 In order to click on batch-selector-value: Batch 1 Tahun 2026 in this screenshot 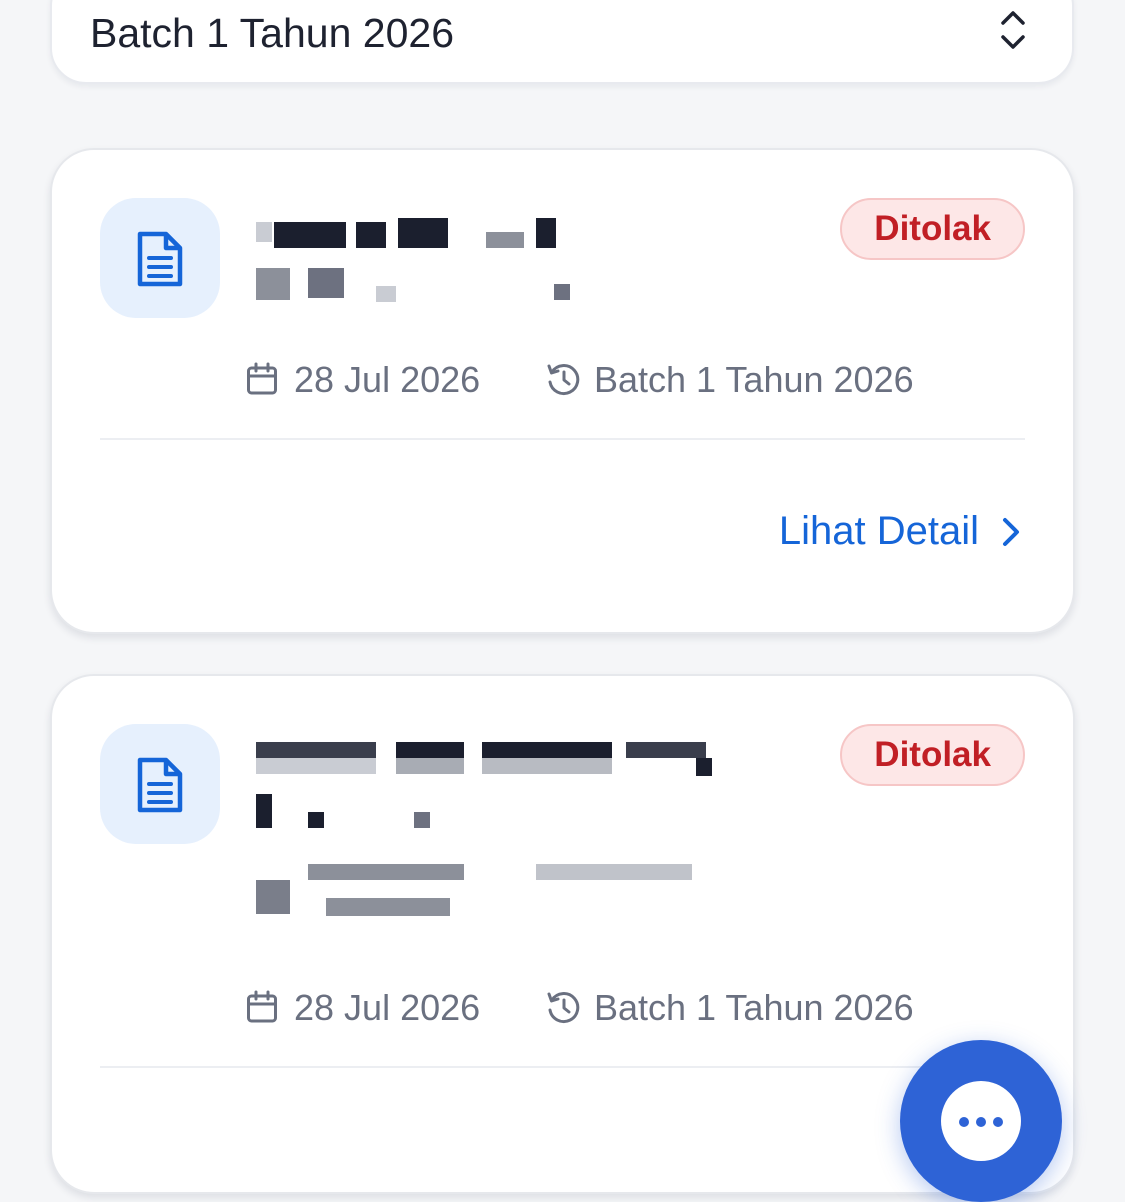, I will do `click(272, 33)`.